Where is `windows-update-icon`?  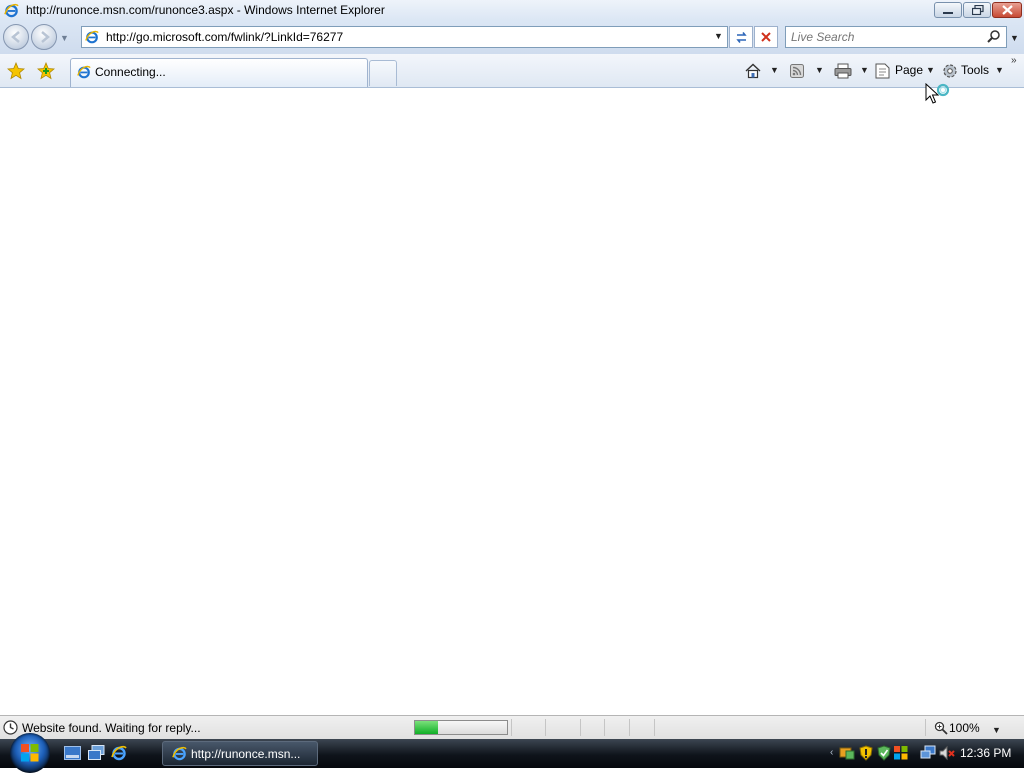
windows-update-icon is located at coordinates (847, 753).